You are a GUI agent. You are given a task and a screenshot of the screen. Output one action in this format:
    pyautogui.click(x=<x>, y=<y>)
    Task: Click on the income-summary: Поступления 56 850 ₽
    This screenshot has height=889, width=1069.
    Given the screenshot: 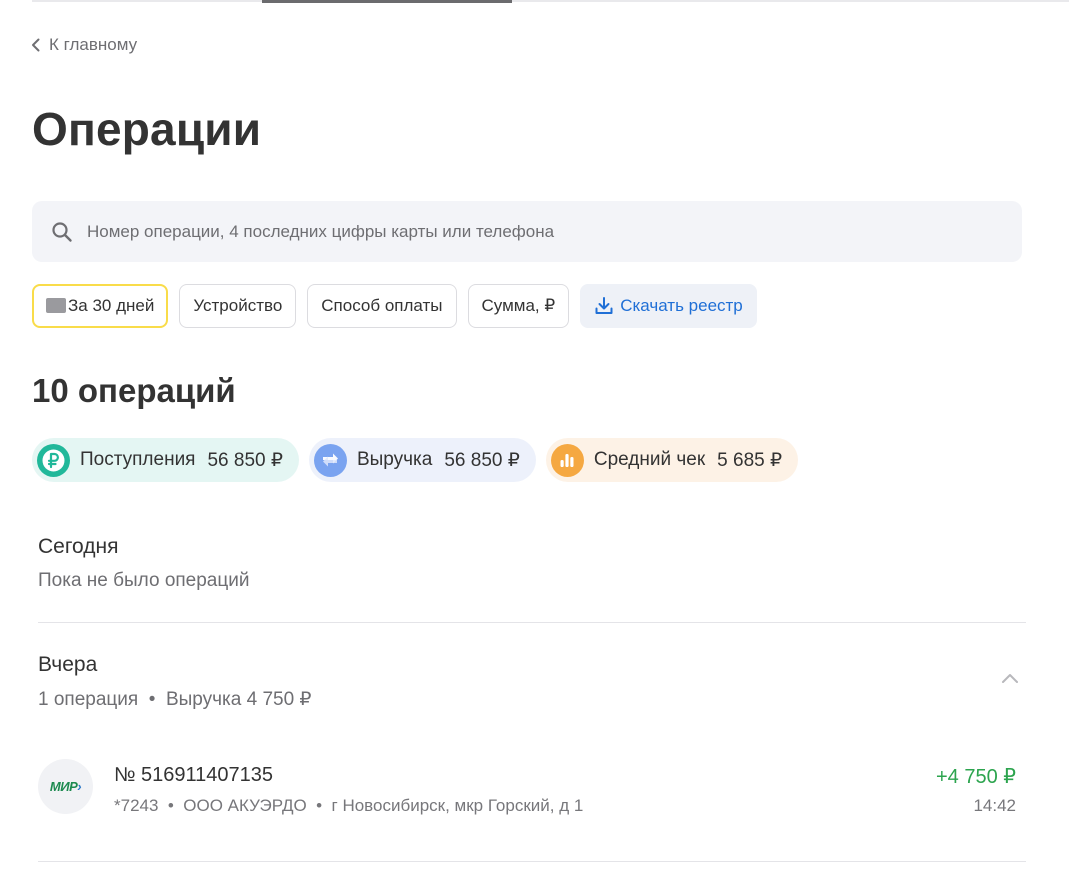 What is the action you would take?
    pyautogui.click(x=165, y=460)
    